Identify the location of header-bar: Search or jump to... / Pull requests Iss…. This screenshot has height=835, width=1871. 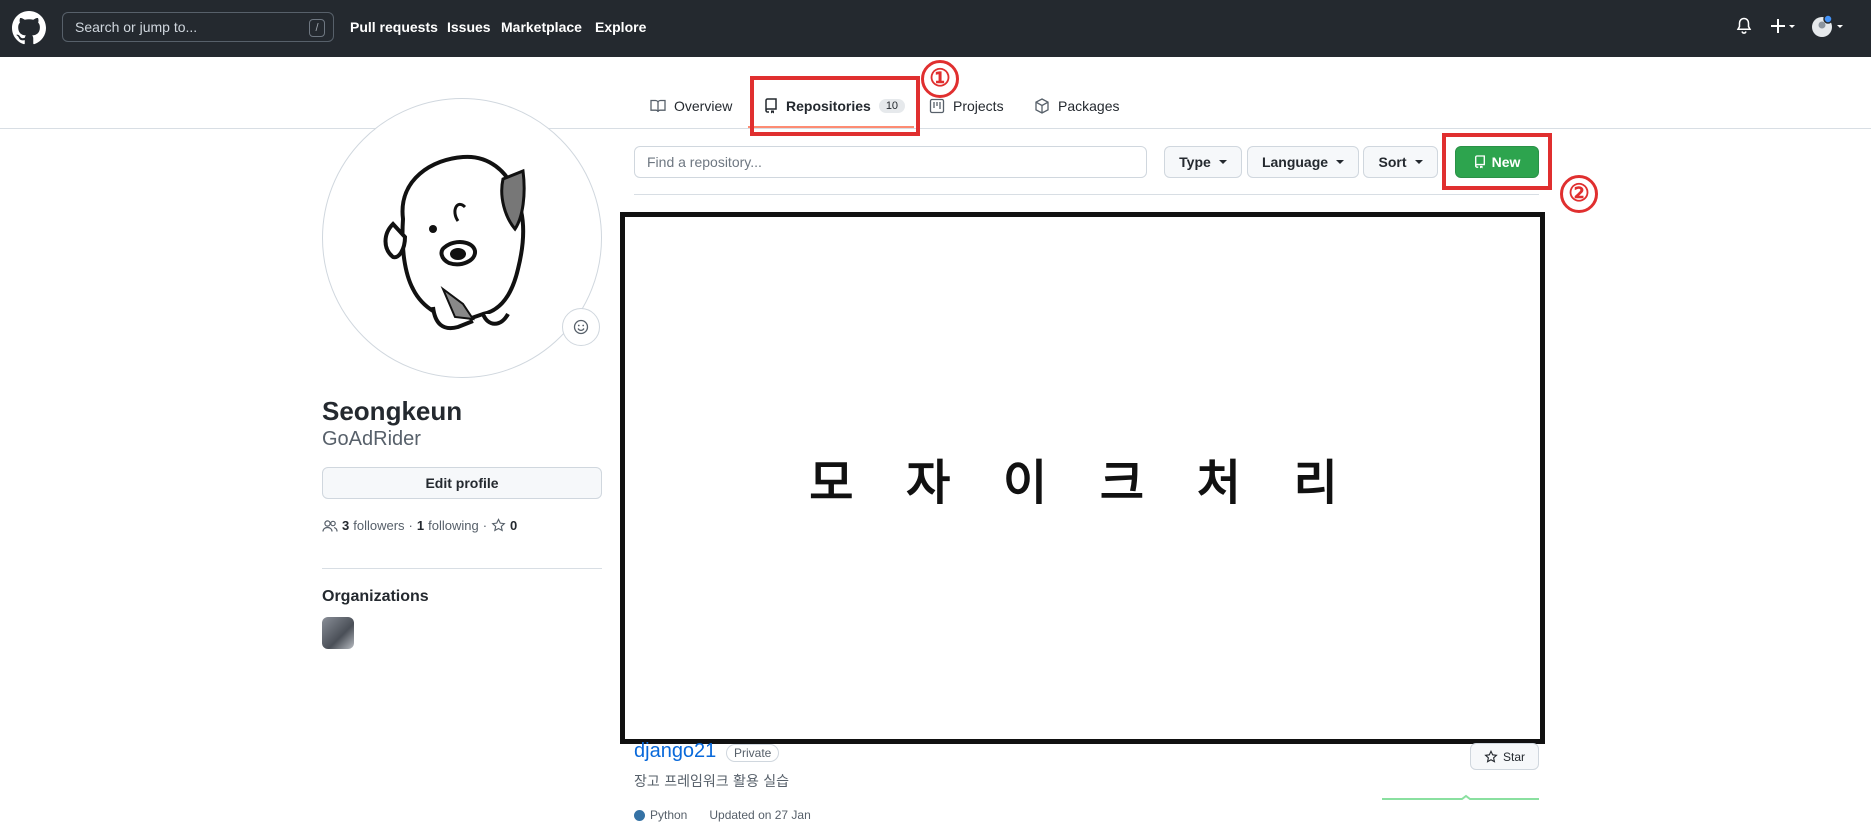
(935, 28).